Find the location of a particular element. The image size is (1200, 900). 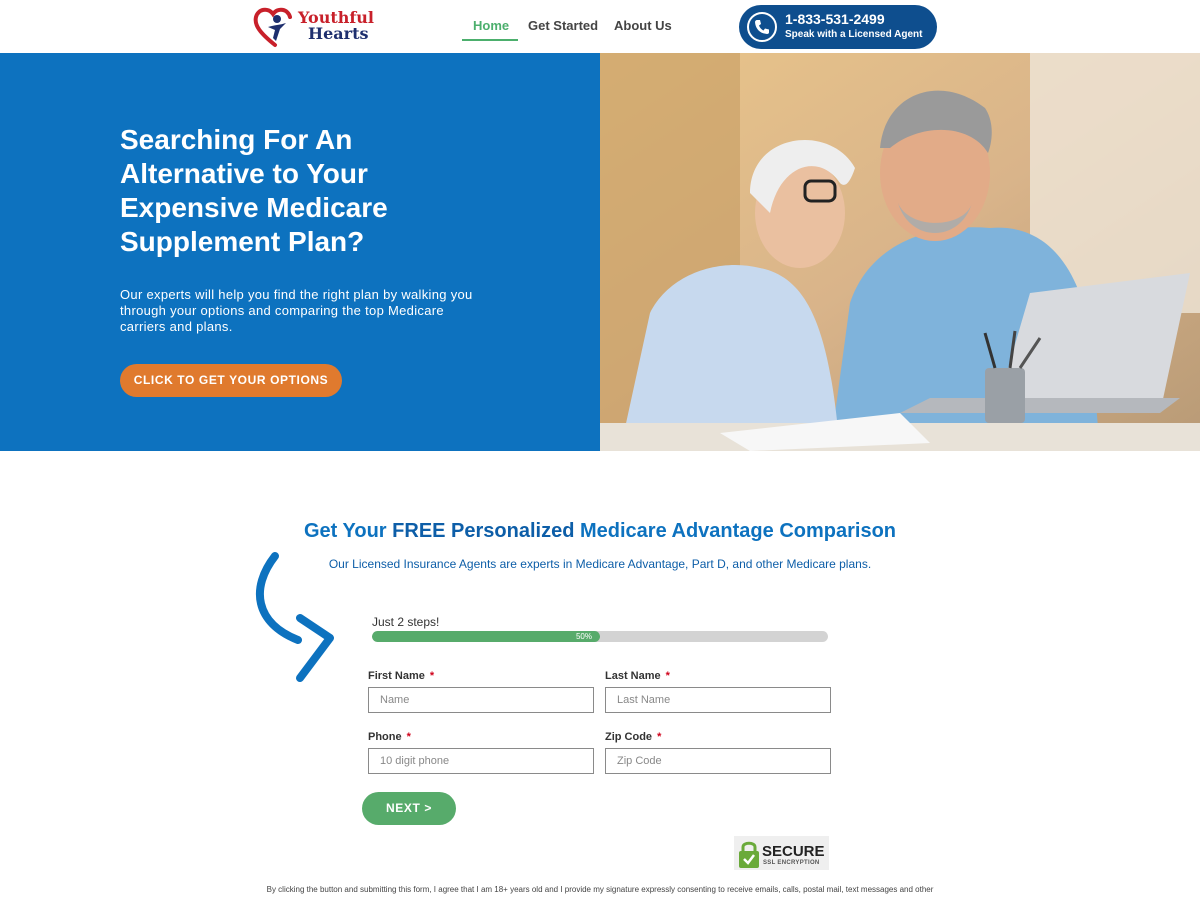

ssl-secure-badge: SECURE SSL ENCRYPTION is located at coordinates (781, 853).